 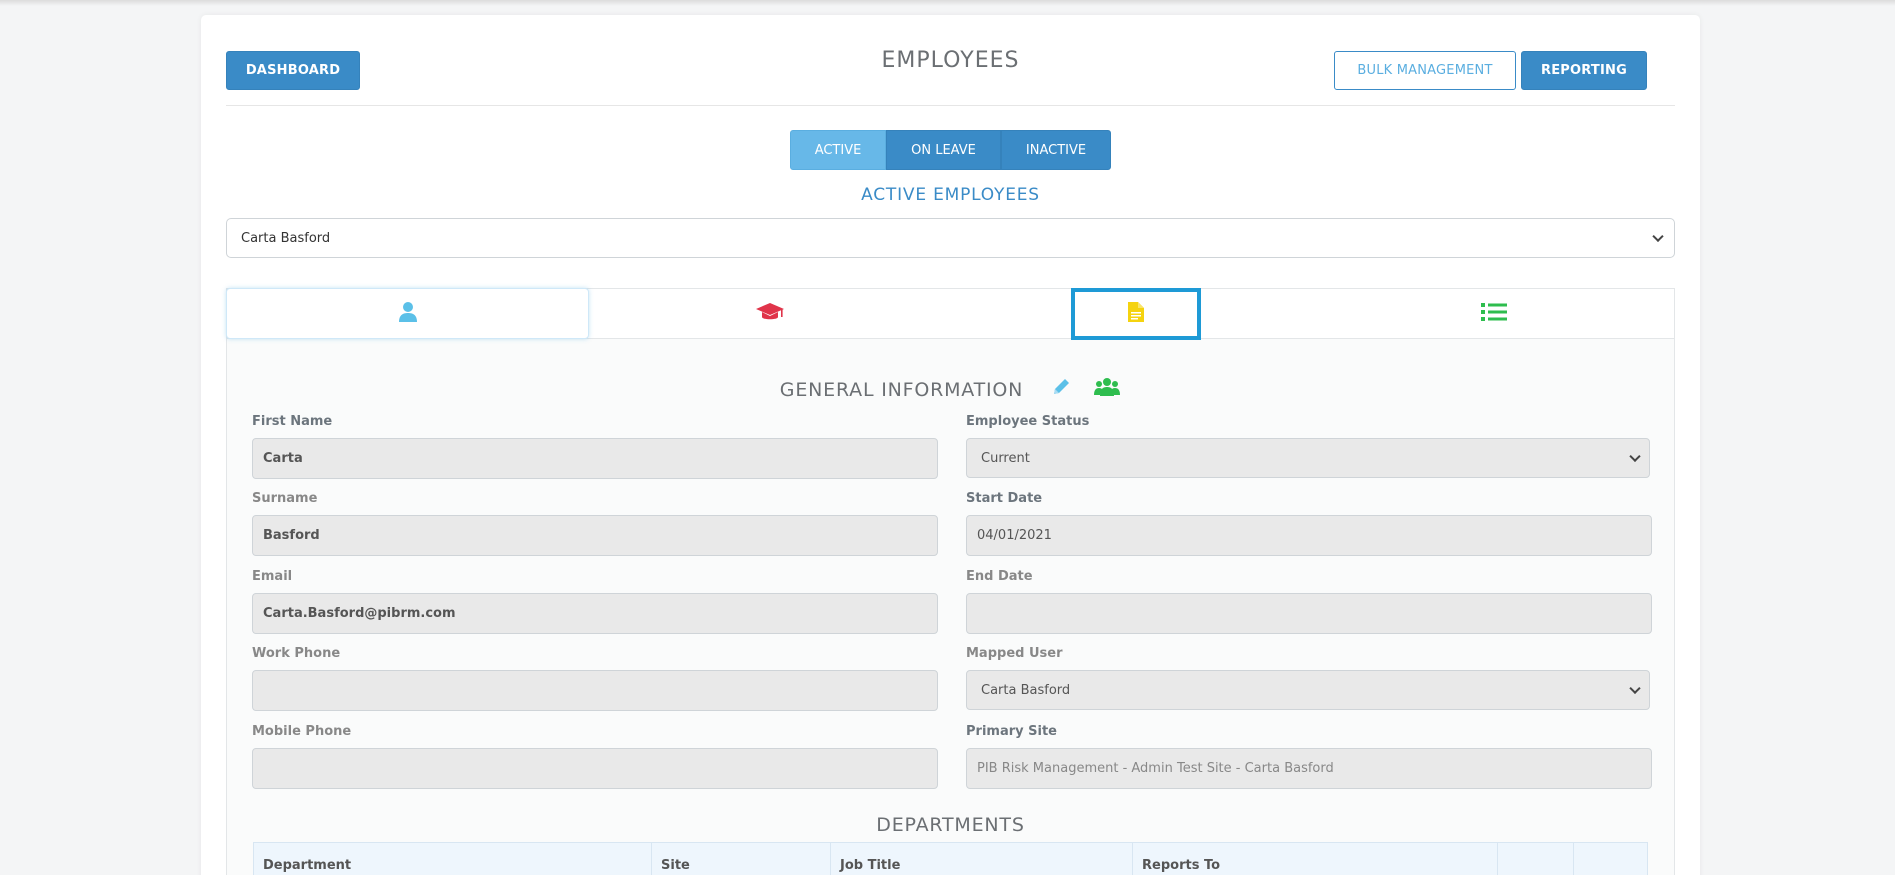 What do you see at coordinates (950, 825) in the screenshot?
I see `departments-title: DEPARTMENTS` at bounding box center [950, 825].